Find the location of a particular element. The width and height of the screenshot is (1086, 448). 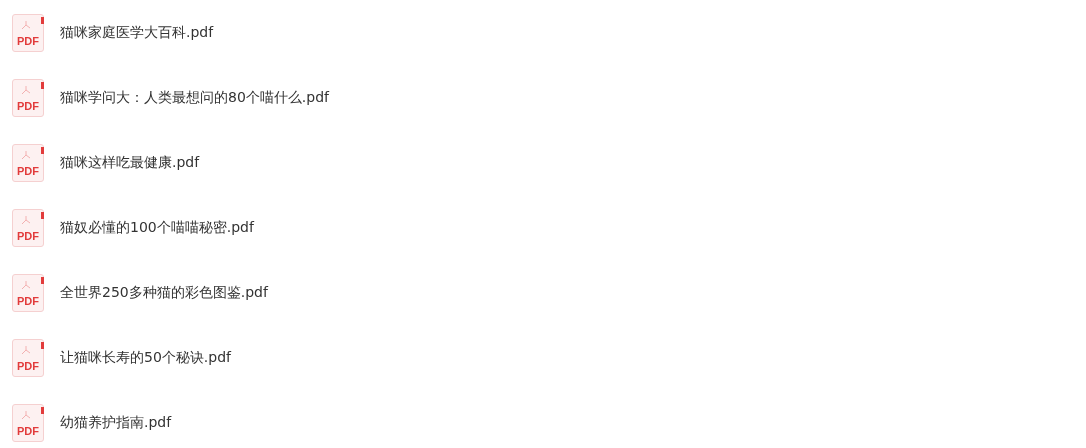

file-name: 猫咪家庭医学大百科.pdf is located at coordinates (137, 33).